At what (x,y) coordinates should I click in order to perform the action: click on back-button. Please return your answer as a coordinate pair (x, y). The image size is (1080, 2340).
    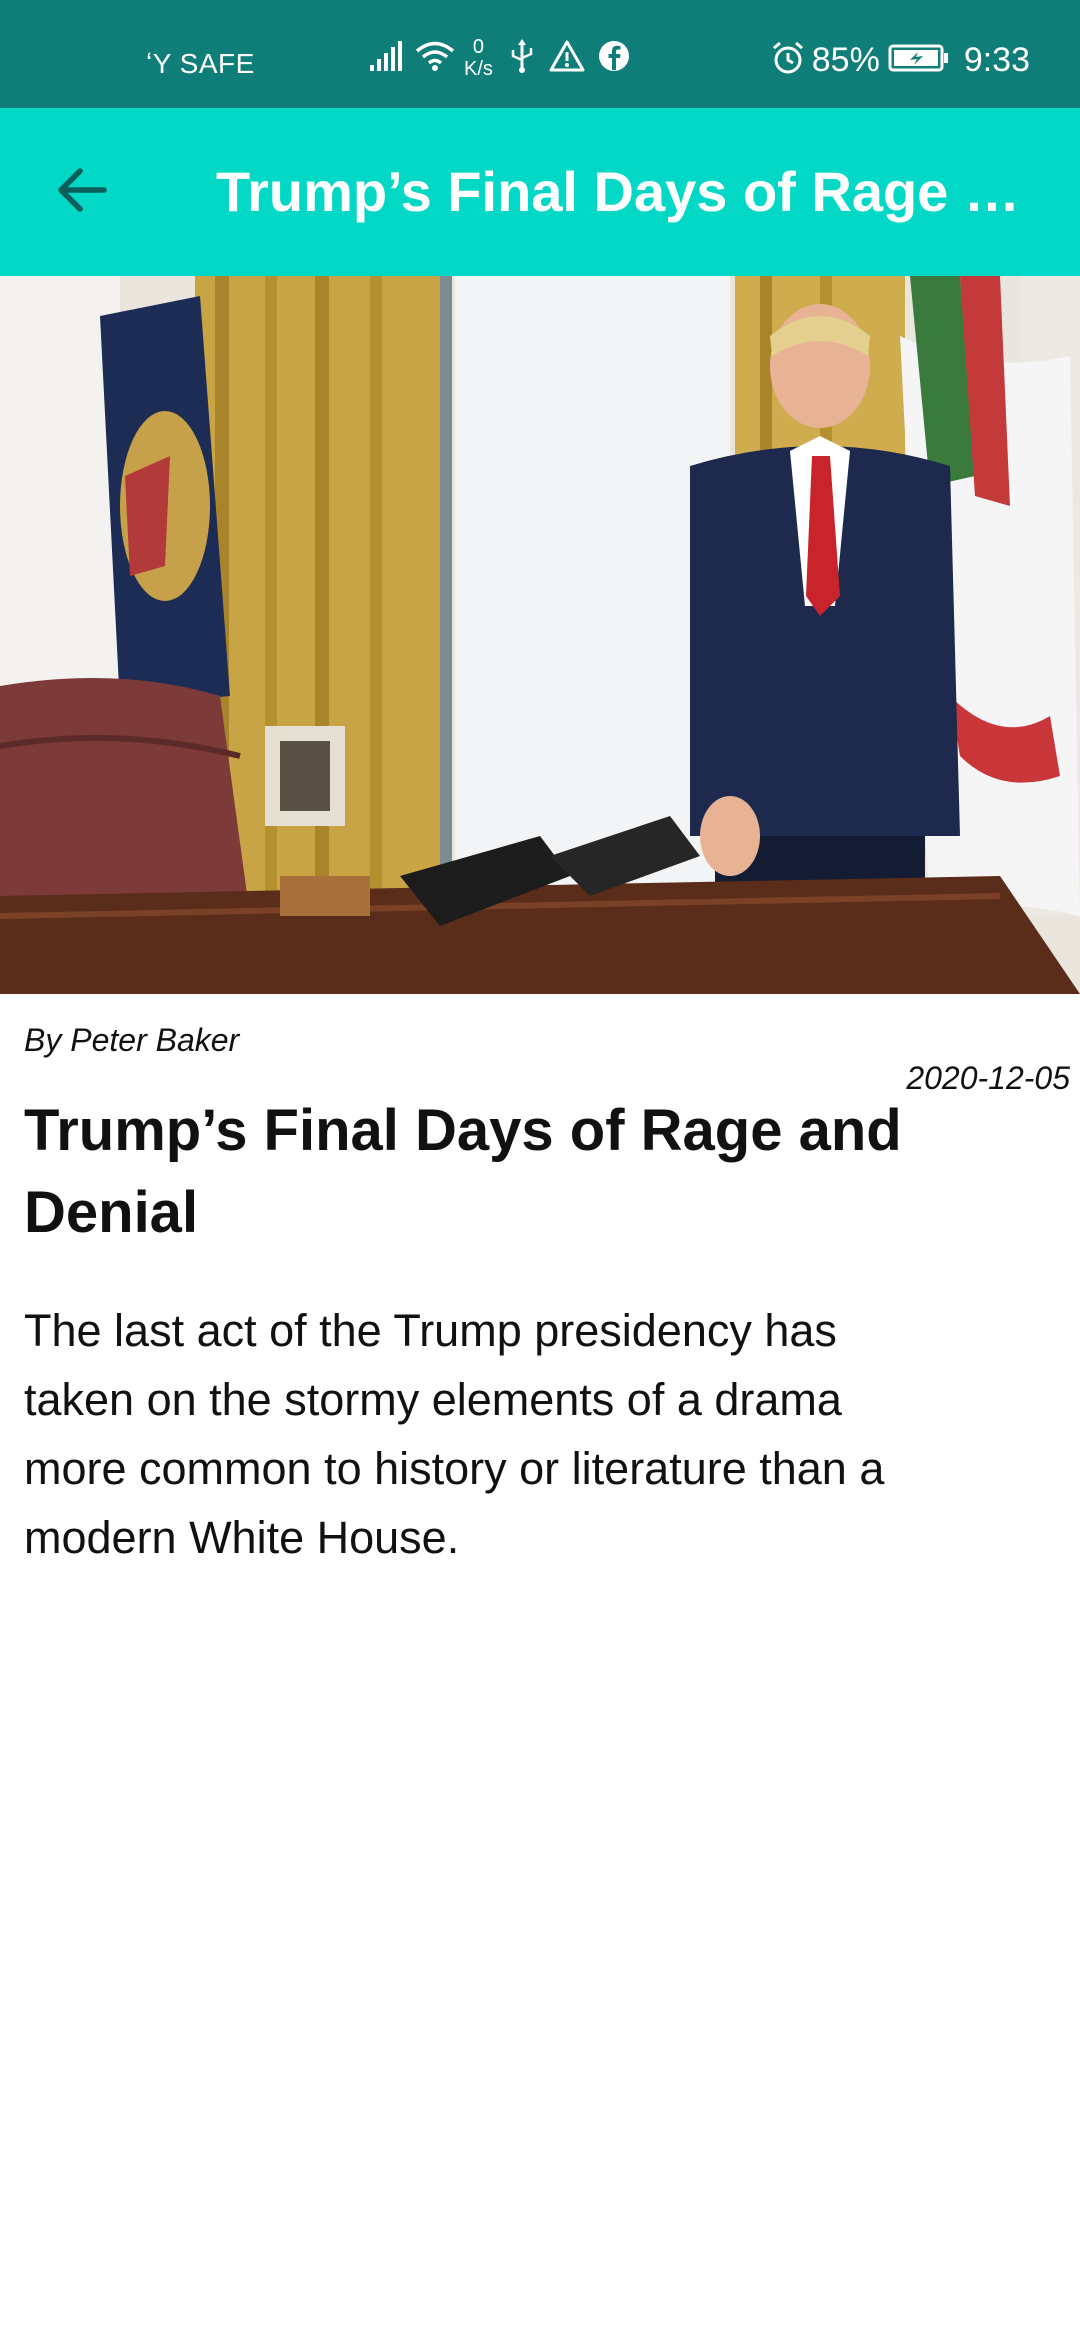
    Looking at the image, I should click on (82, 192).